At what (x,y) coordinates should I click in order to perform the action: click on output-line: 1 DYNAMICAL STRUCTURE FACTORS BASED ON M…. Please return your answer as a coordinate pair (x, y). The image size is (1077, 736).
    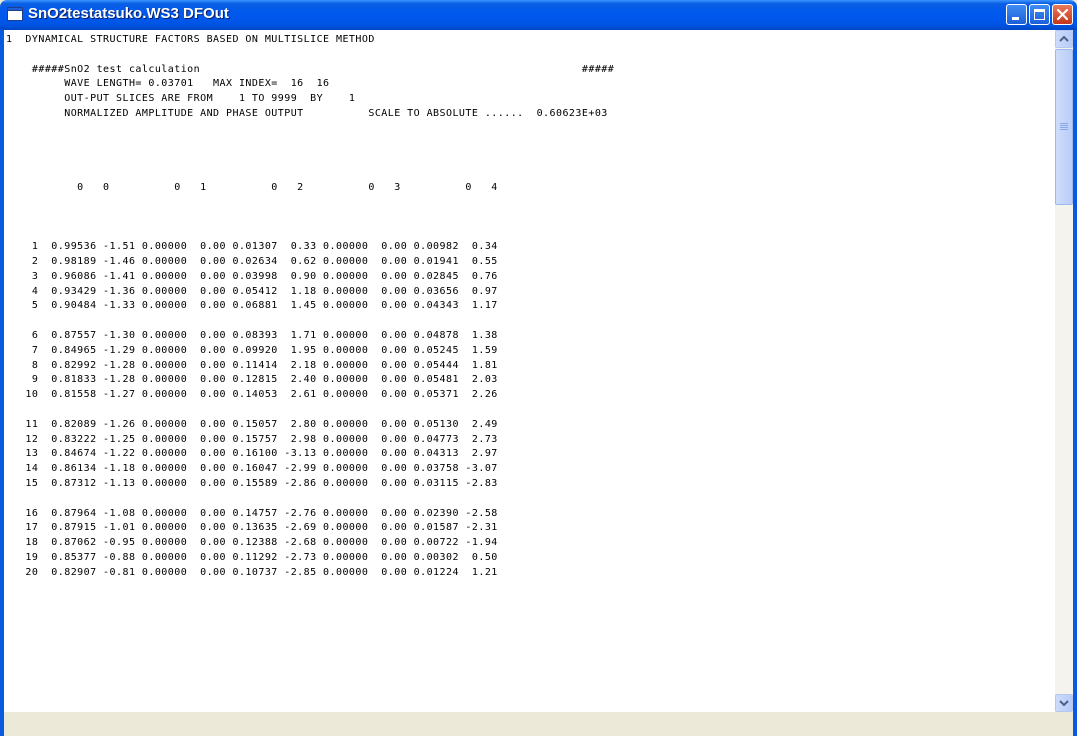
    Looking at the image, I should click on (190, 39).